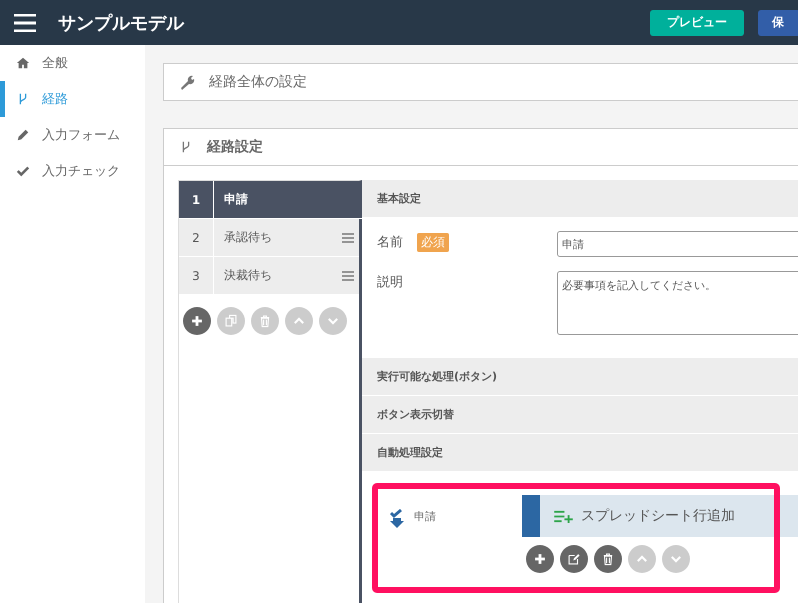 This screenshot has height=603, width=798. I want to click on sidebar-item: 入力チェック, so click(72, 171).